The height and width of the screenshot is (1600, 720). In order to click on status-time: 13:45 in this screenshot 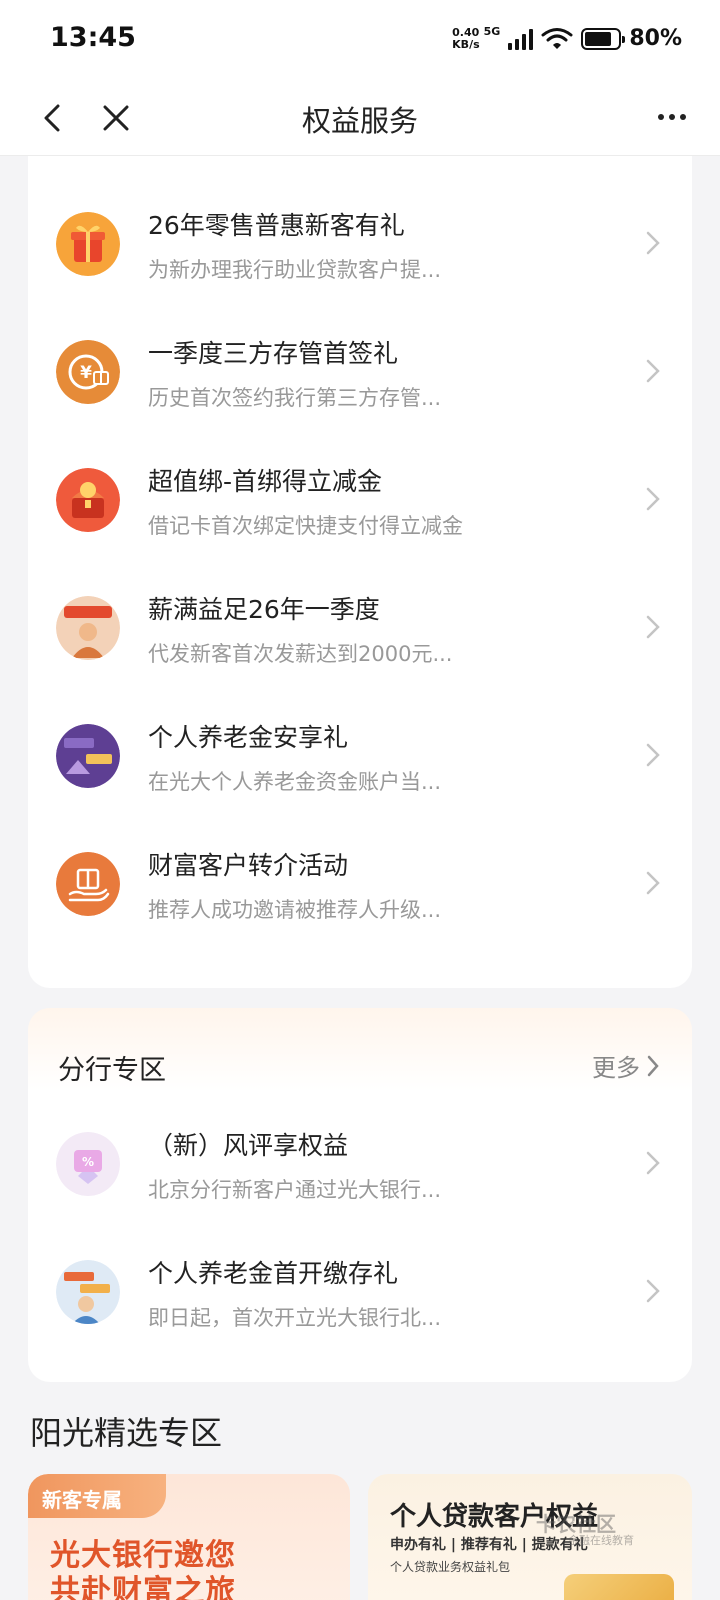, I will do `click(93, 37)`.